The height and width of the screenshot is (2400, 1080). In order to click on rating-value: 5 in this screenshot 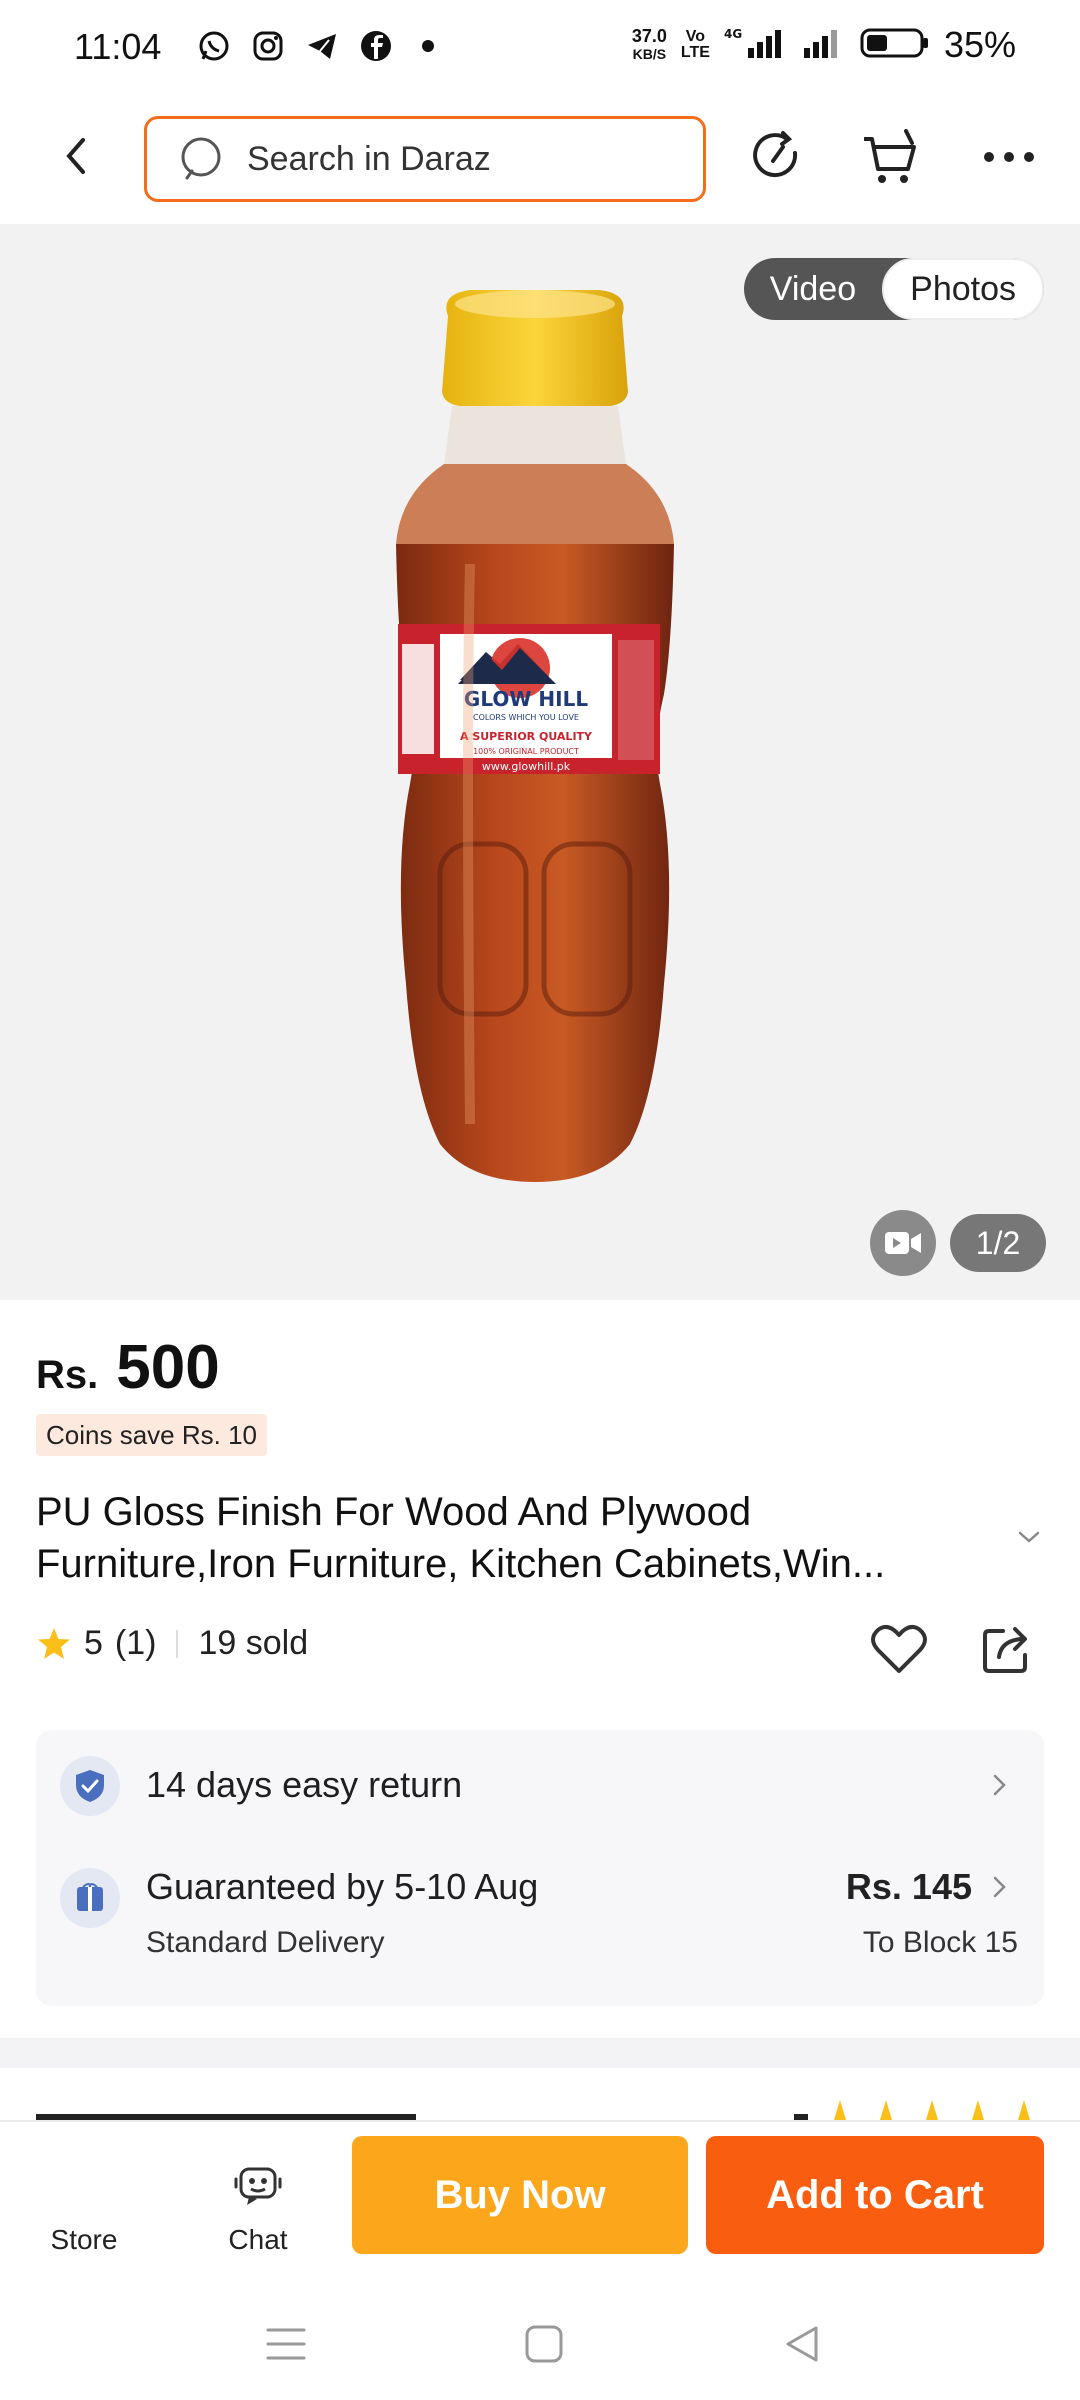, I will do `click(93, 1643)`.